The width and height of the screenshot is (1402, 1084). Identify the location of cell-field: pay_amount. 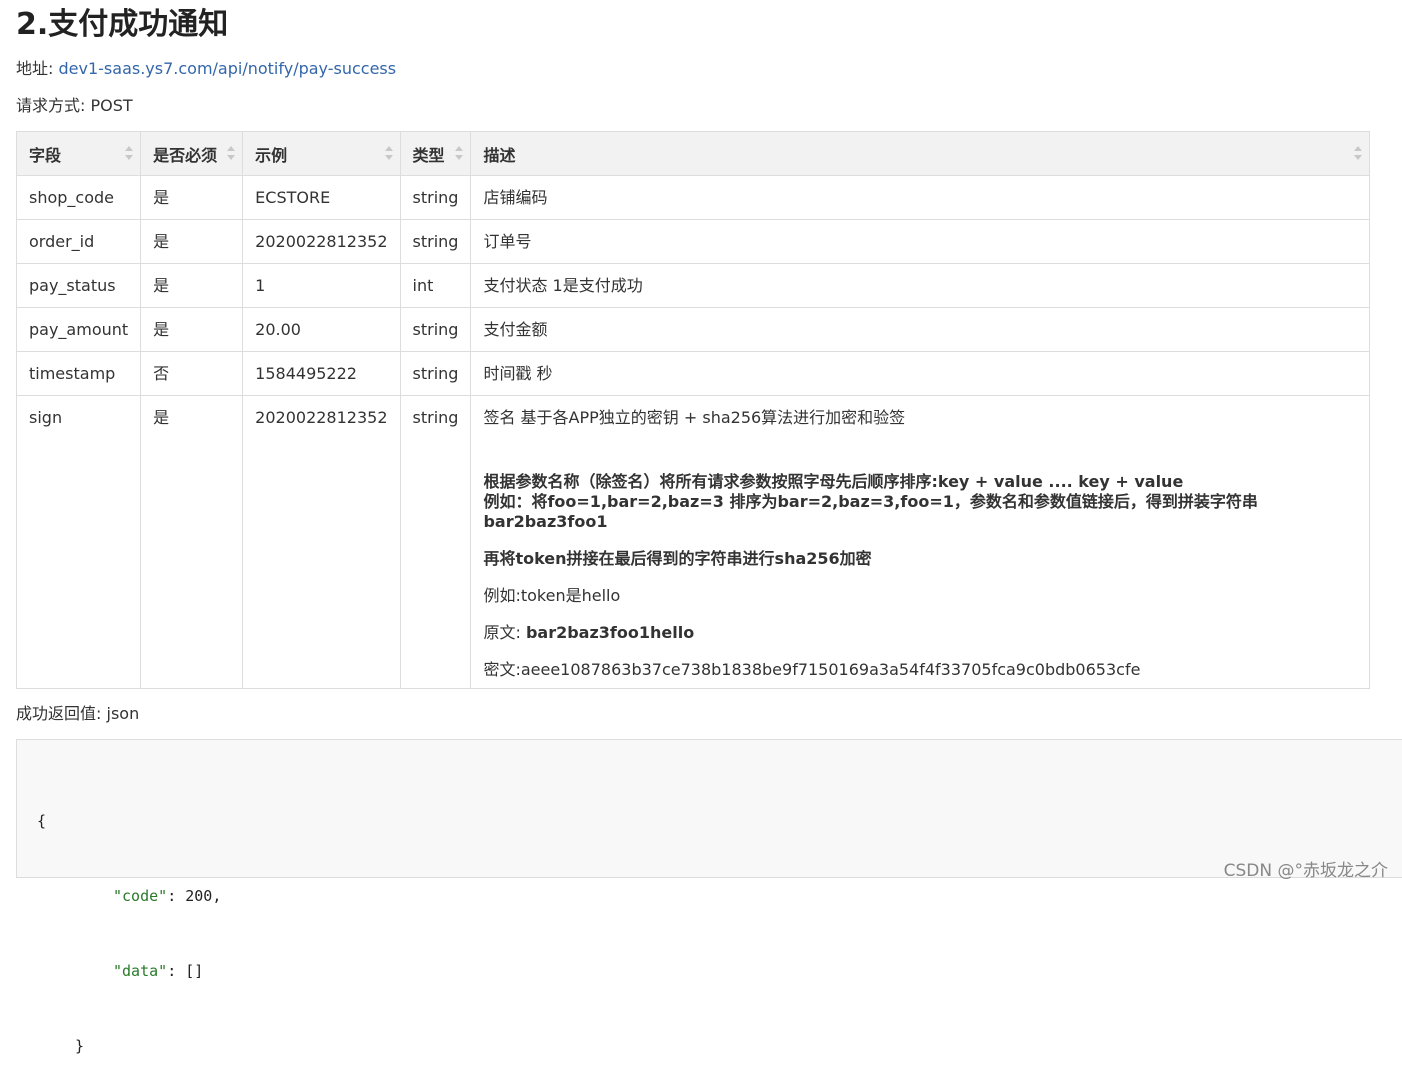
(78, 329).